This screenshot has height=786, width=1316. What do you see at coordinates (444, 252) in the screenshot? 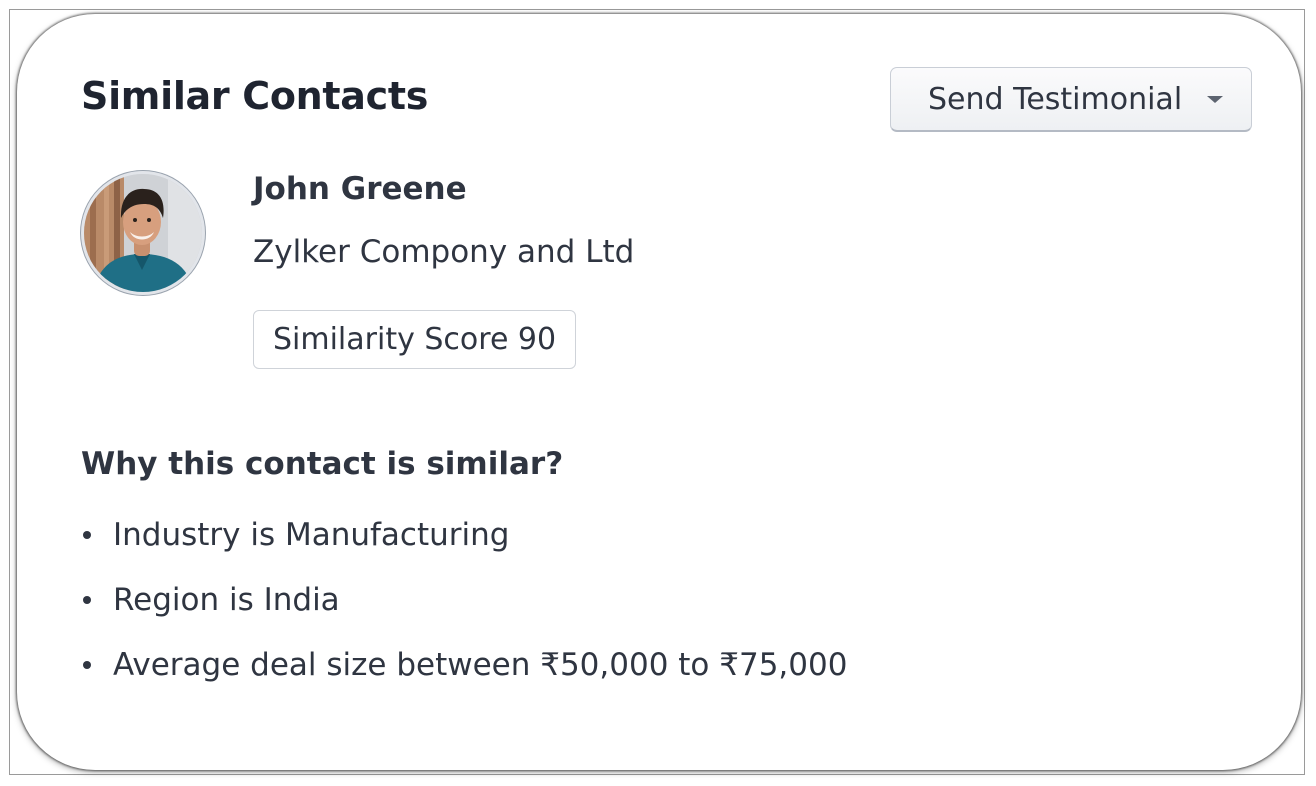
I see `contact-company: Zylker Compony and Ltd` at bounding box center [444, 252].